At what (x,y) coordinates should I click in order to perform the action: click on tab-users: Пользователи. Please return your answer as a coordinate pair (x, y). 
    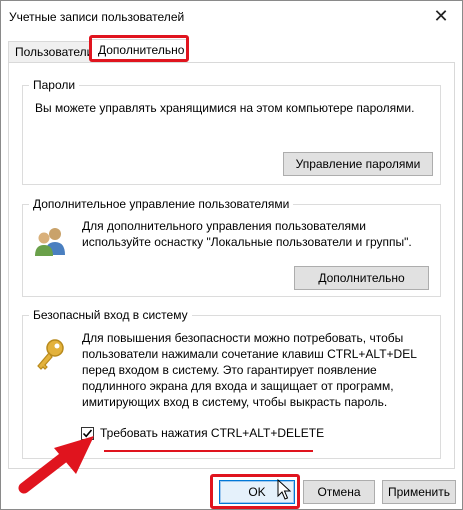
    Looking at the image, I should click on (51, 51).